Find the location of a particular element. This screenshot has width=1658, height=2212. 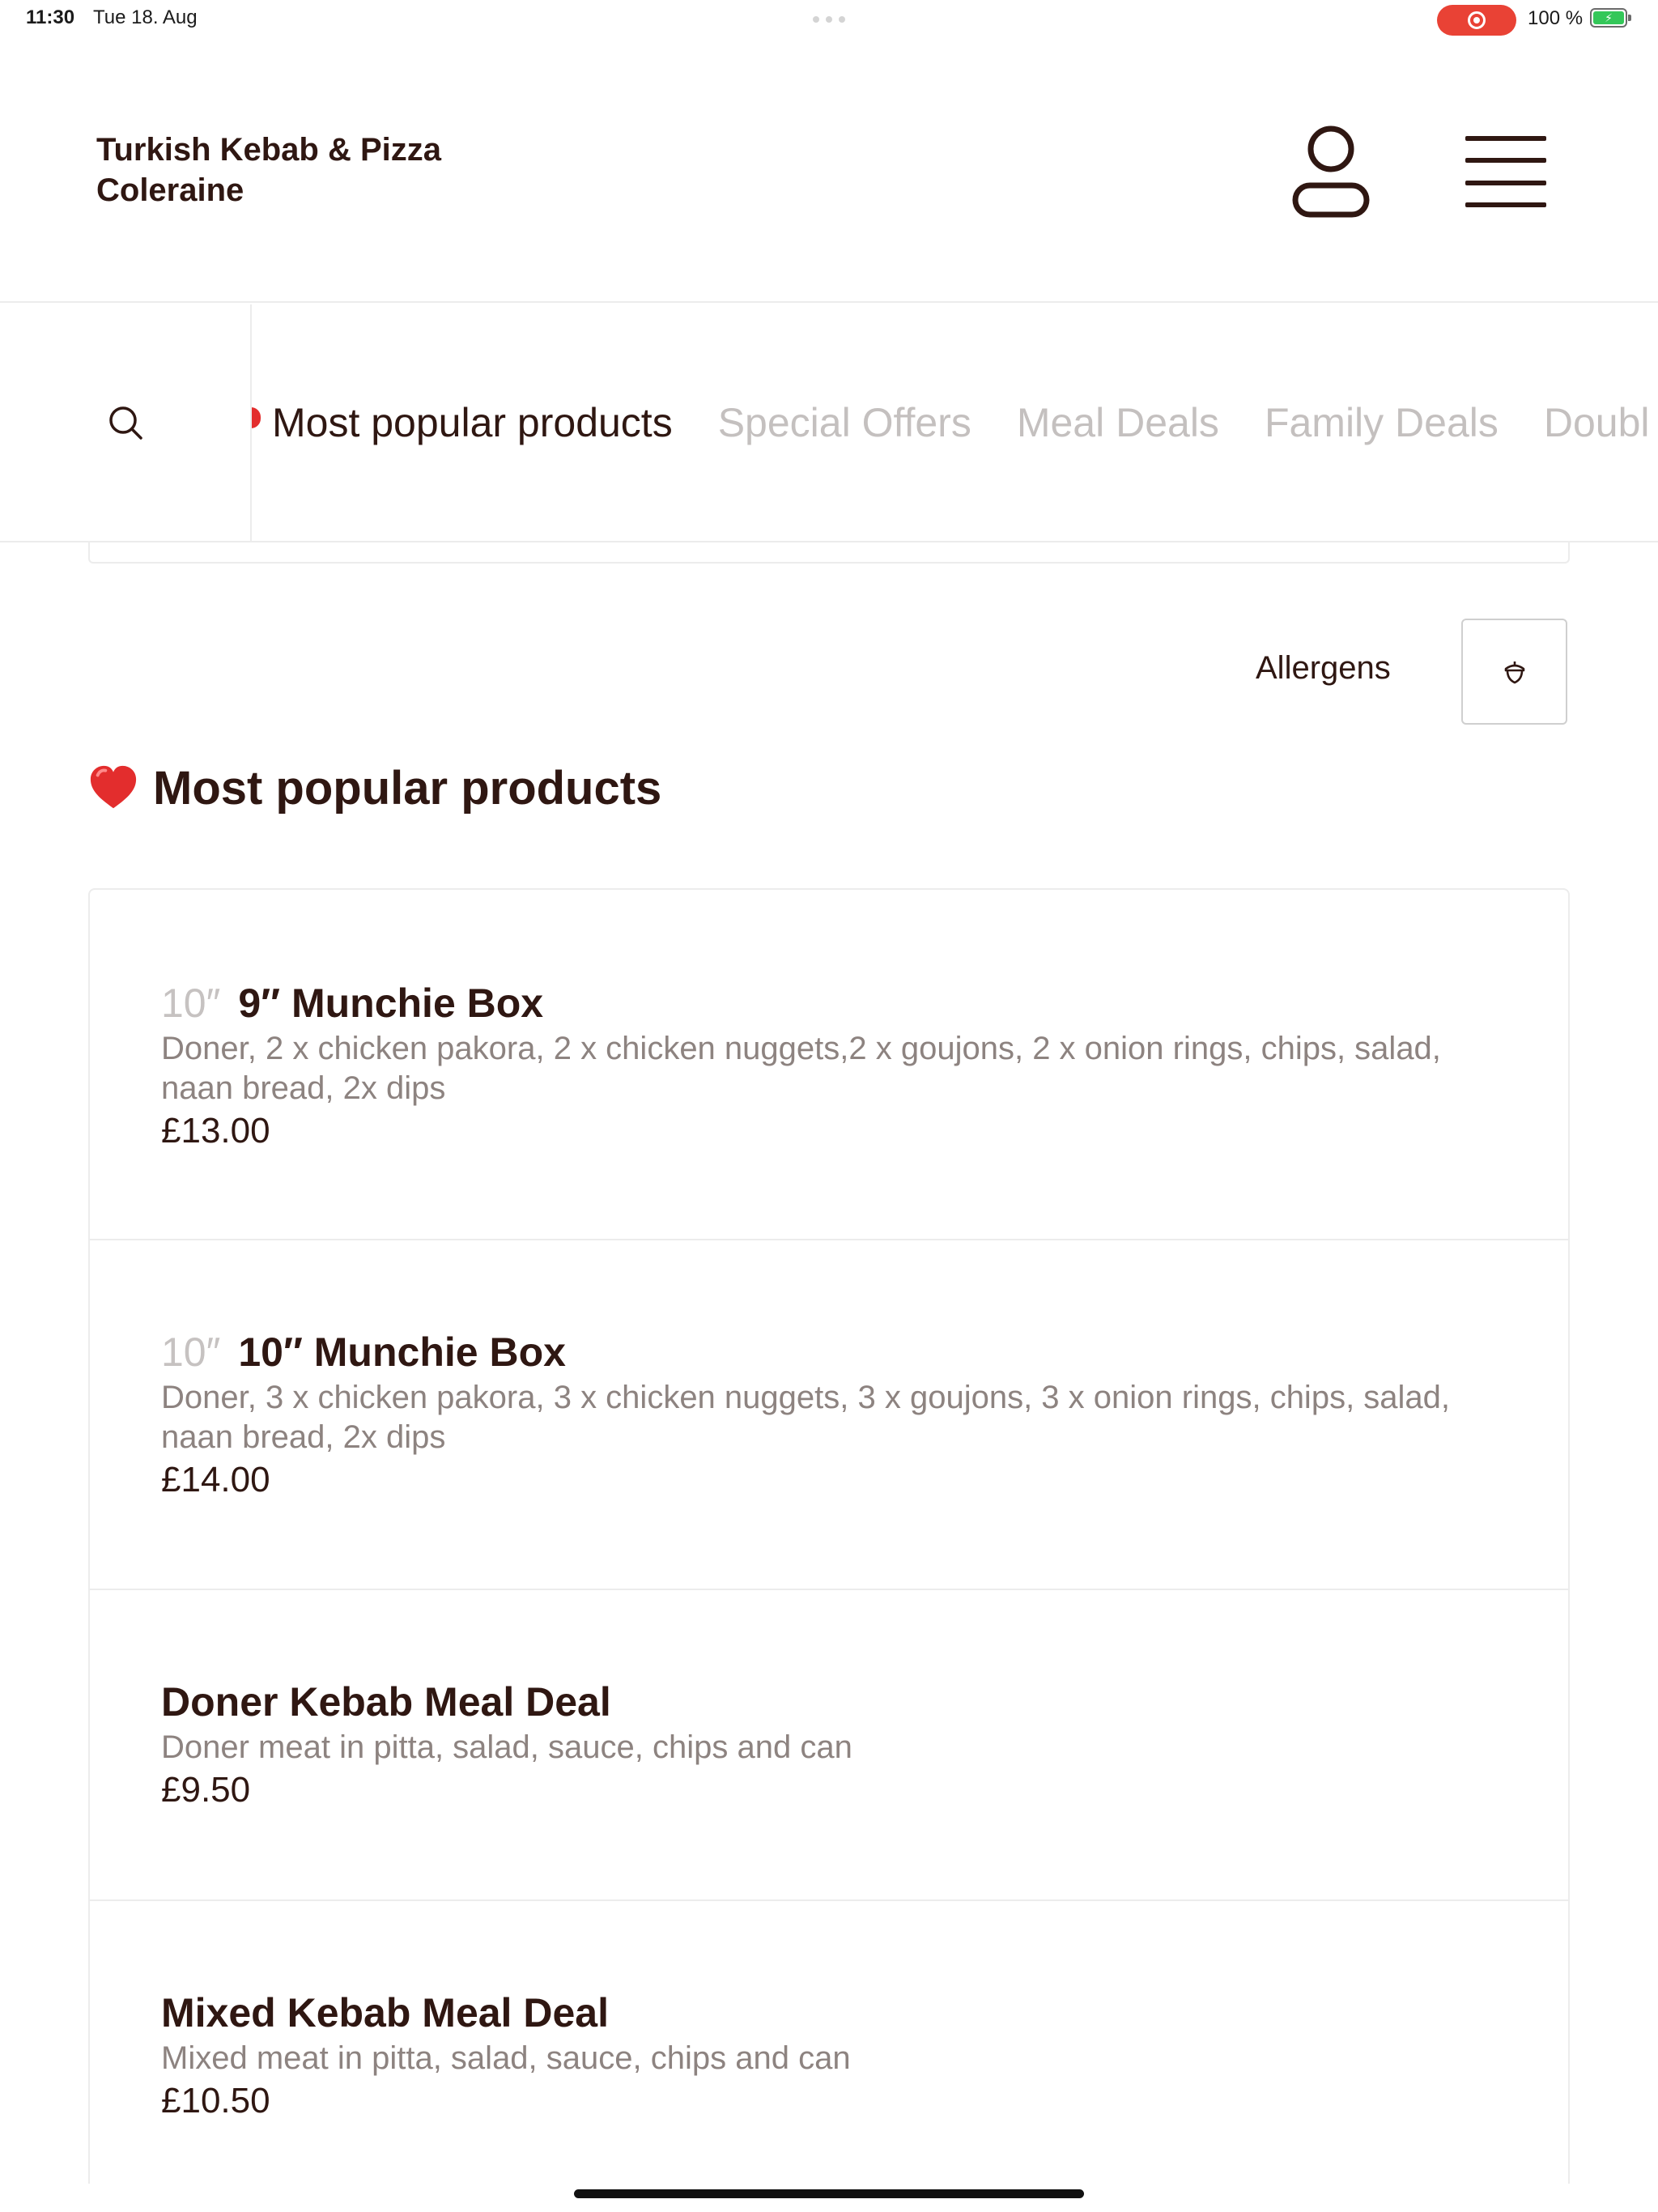

product-price: £9.50 is located at coordinates (206, 1790).